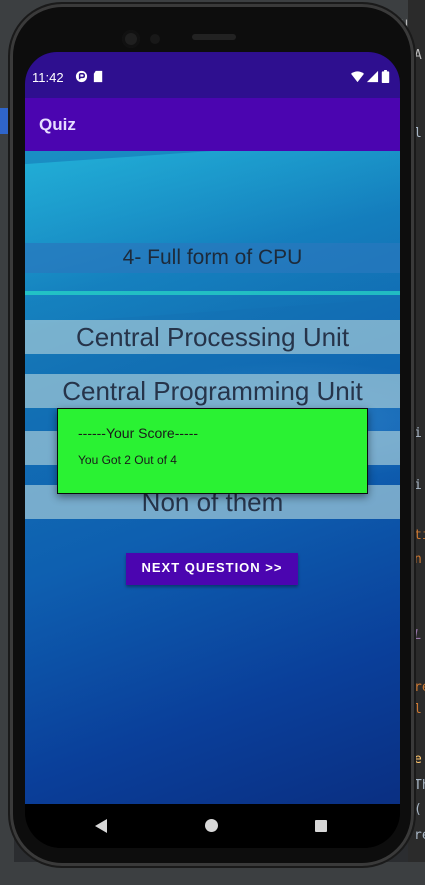 This screenshot has height=885, width=425. Describe the element at coordinates (418, 55) in the screenshot. I see `code-fragment: A` at that location.